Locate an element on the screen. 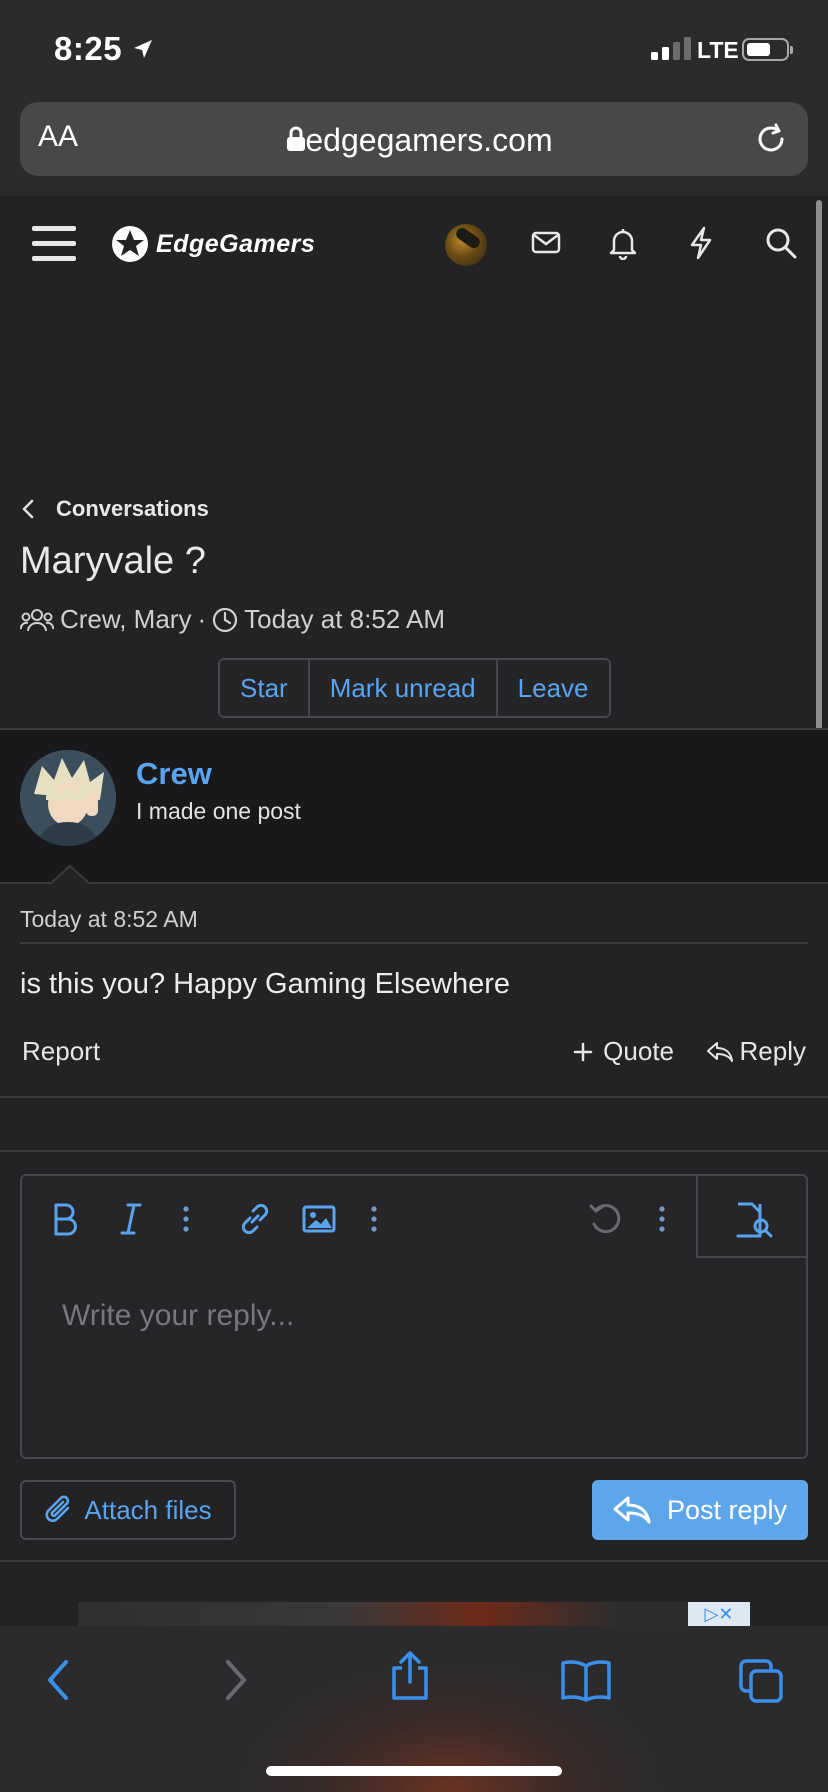 This screenshot has height=1792, width=828. message-actions: Report Quote Reply is located at coordinates (415, 1056).